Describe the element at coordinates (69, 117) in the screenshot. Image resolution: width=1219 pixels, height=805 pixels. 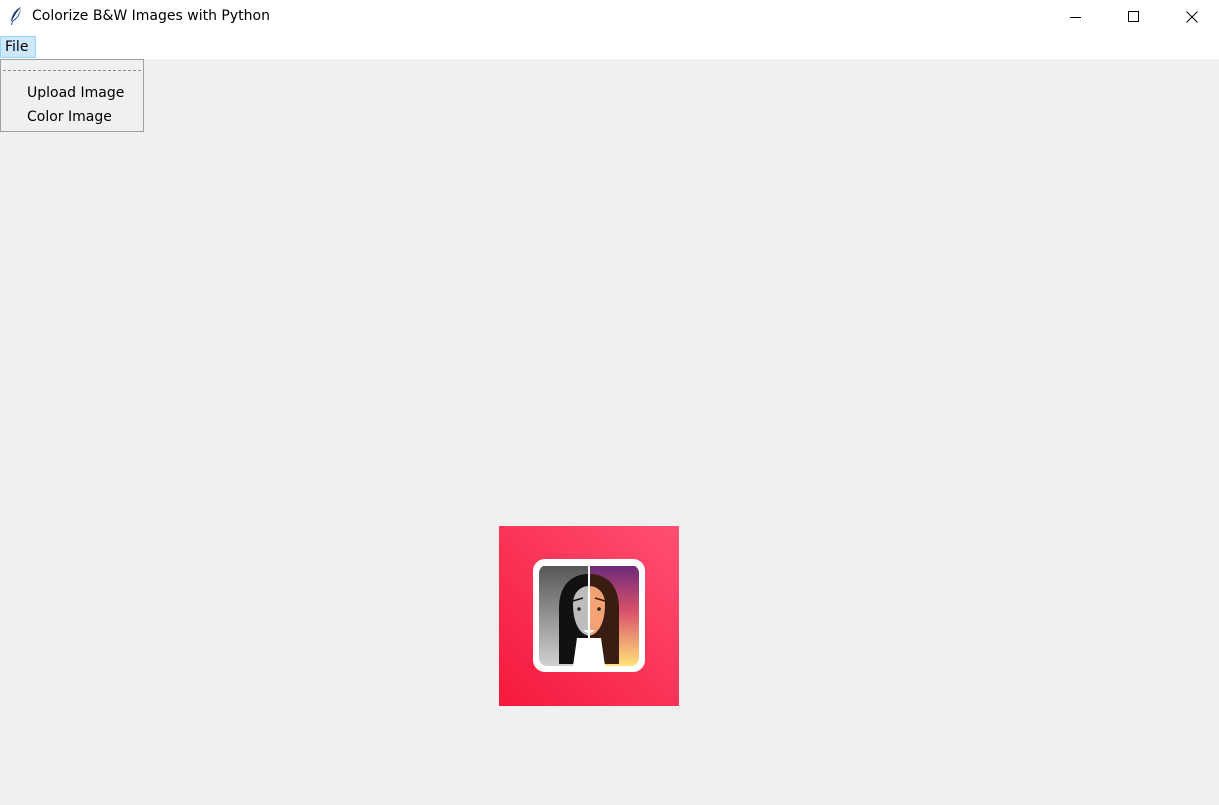
I see `menu-item-color-image: Color Image` at that location.